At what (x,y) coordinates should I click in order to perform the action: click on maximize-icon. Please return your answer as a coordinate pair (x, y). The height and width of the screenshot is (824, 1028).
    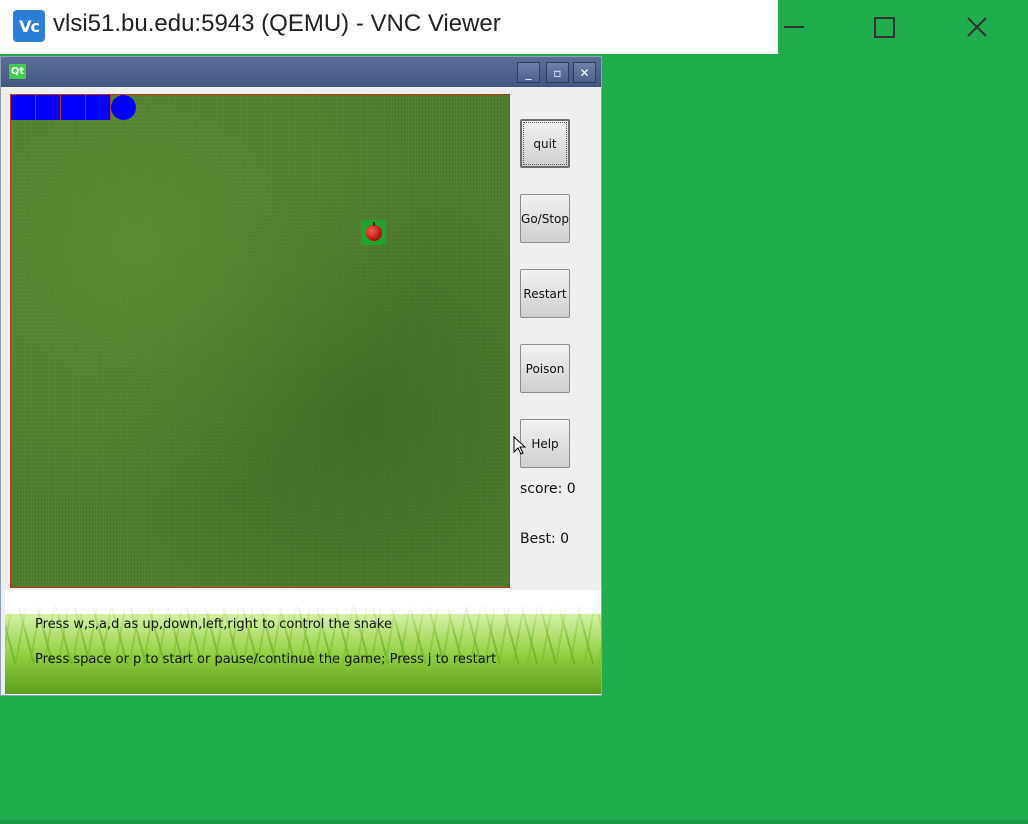
    Looking at the image, I should click on (884, 27).